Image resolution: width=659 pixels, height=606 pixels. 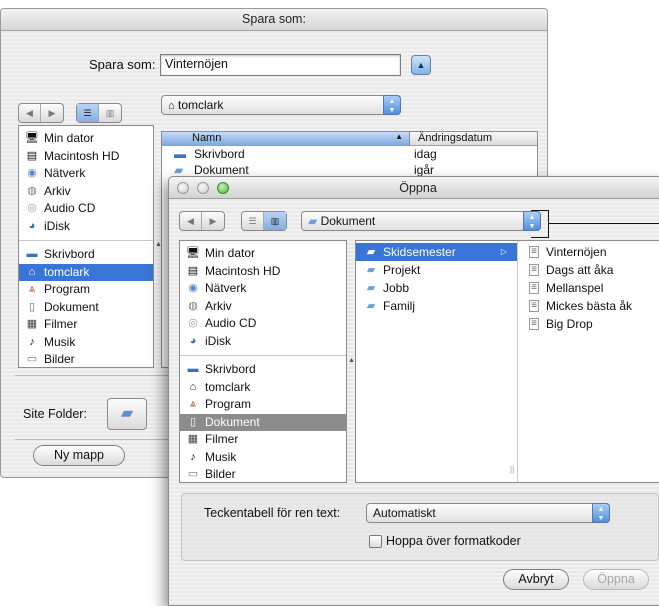 I want to click on movies-icon: ▦, so click(x=193, y=439).